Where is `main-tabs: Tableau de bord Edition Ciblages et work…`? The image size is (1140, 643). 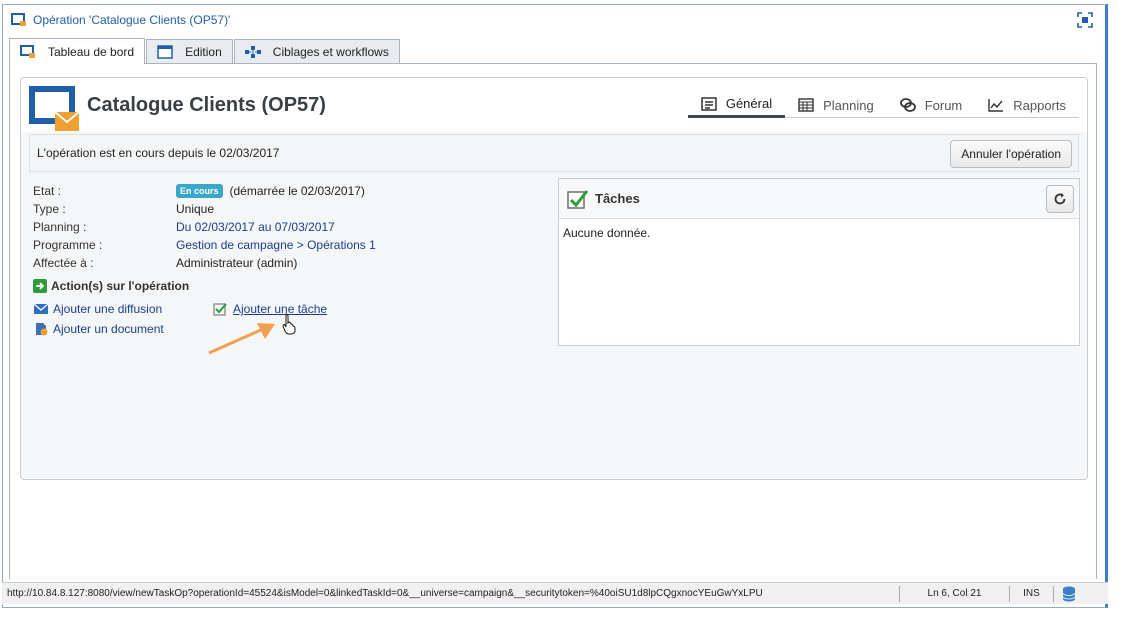
main-tabs: Tableau de bord Edition Ciblages et work… is located at coordinates (205, 51).